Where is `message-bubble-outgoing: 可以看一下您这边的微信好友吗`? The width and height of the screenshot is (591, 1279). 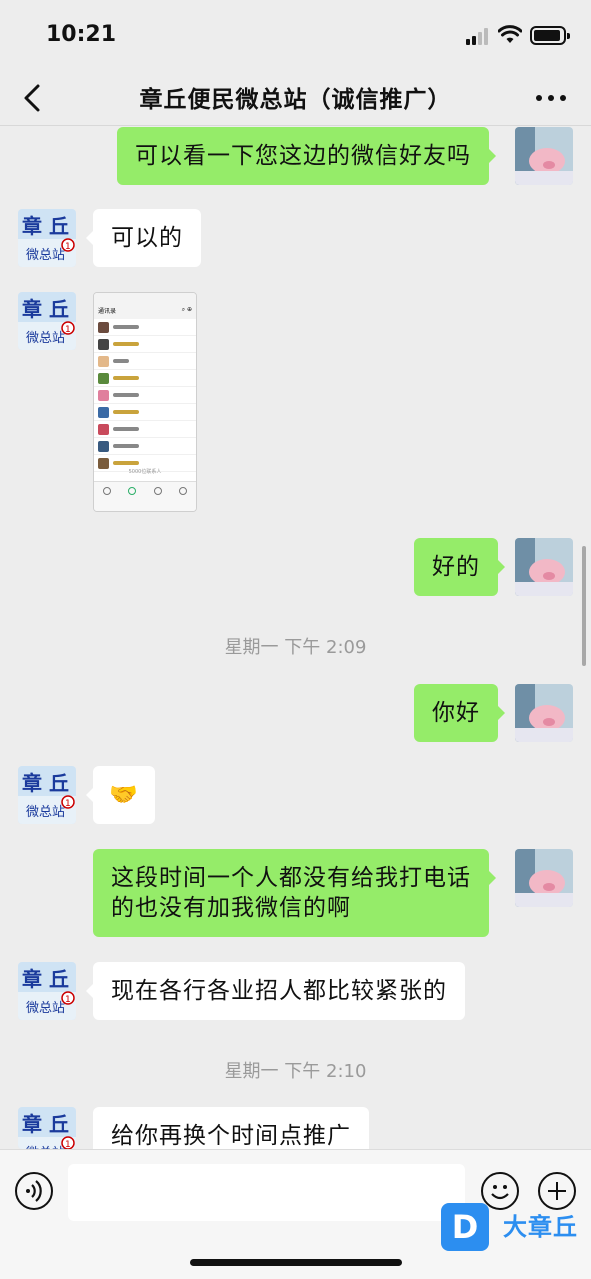 message-bubble-outgoing: 可以看一下您这边的微信好友吗 is located at coordinates (306, 156).